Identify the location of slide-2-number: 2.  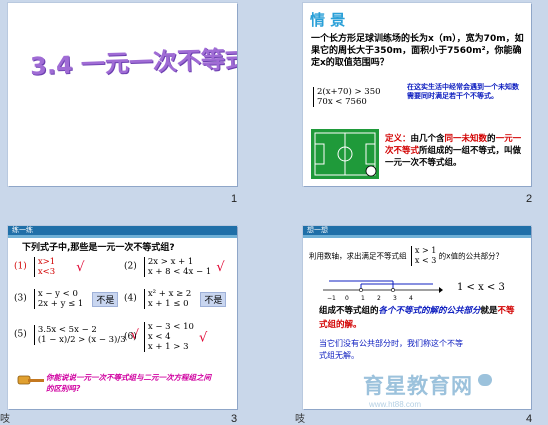
(529, 199).